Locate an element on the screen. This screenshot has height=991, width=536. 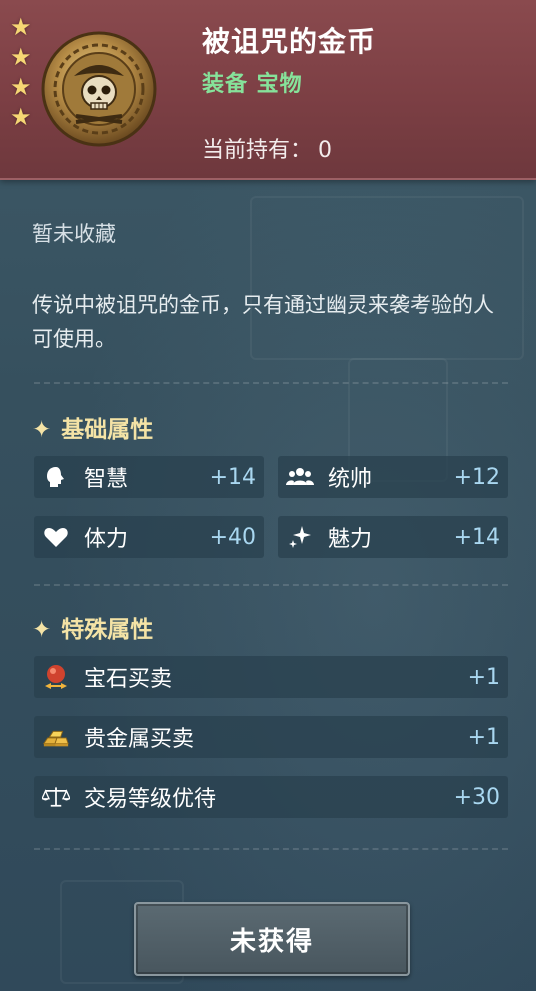
people-icon is located at coordinates (300, 477).